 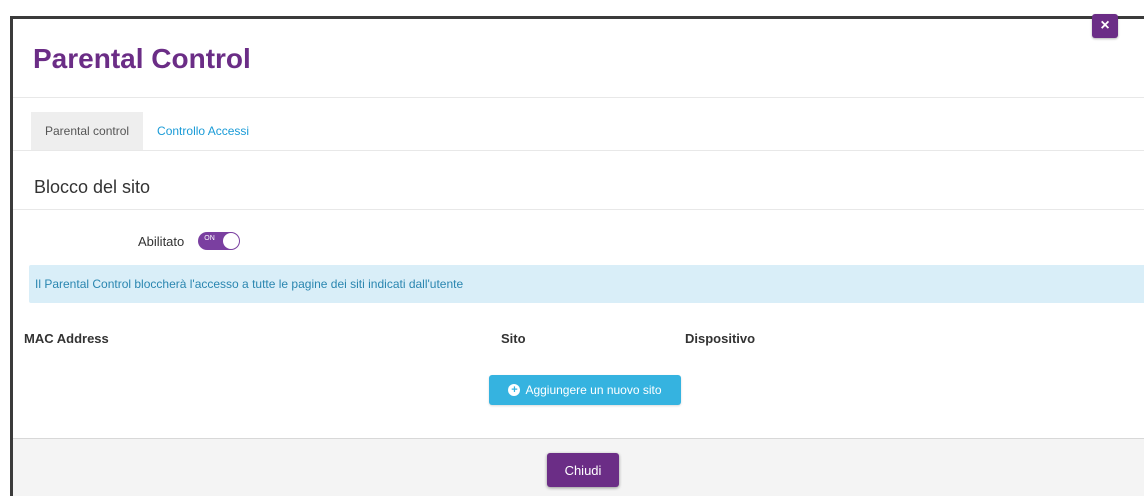 What do you see at coordinates (219, 241) in the screenshot?
I see `enabled-toggle: ON` at bounding box center [219, 241].